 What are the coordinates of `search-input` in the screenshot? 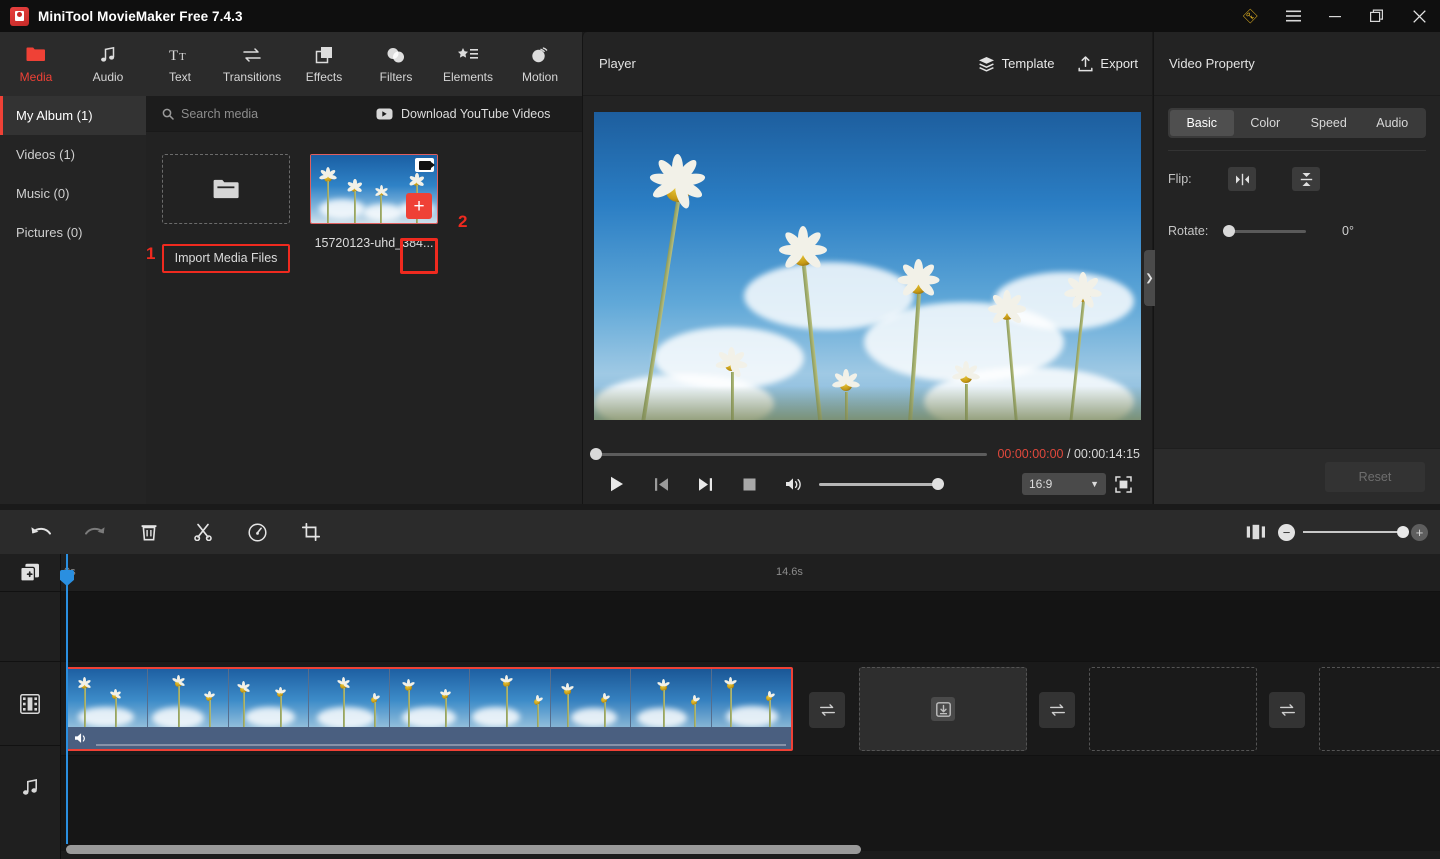 It's located at (271, 113).